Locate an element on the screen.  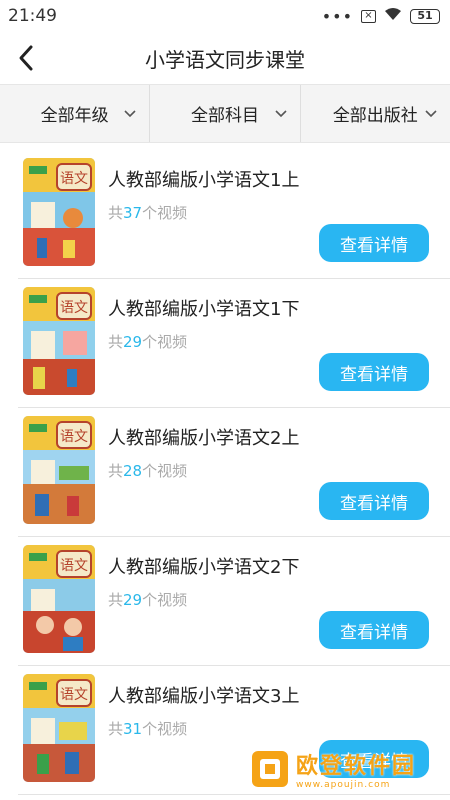
page-title: 小学语文同步课堂 is located at coordinates (225, 59).